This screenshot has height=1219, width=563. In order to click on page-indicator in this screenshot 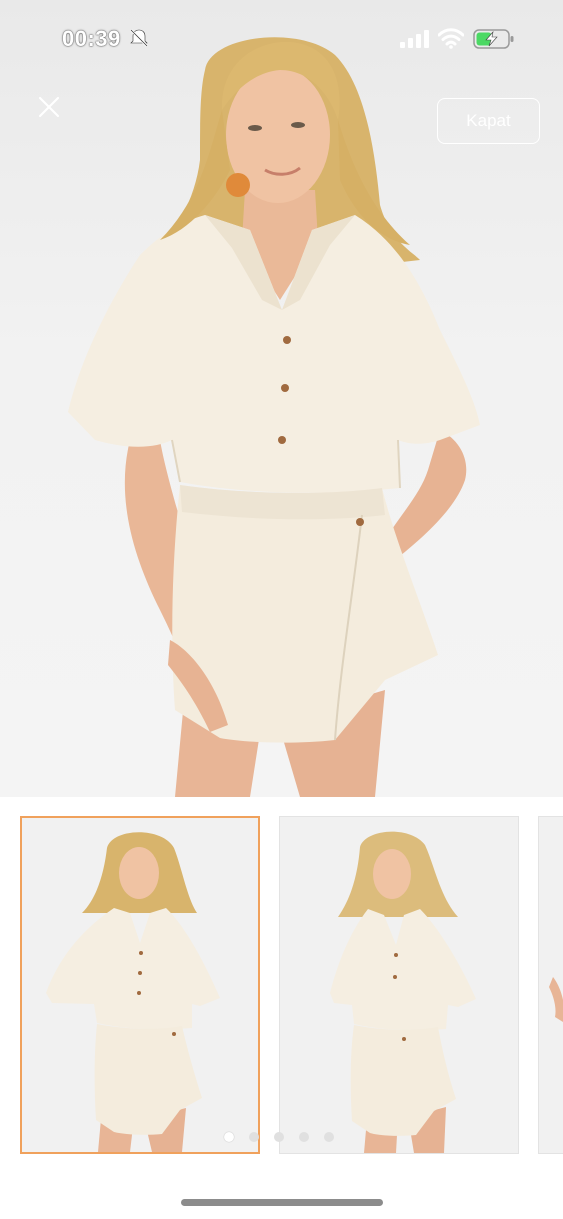, I will do `click(279, 1138)`.